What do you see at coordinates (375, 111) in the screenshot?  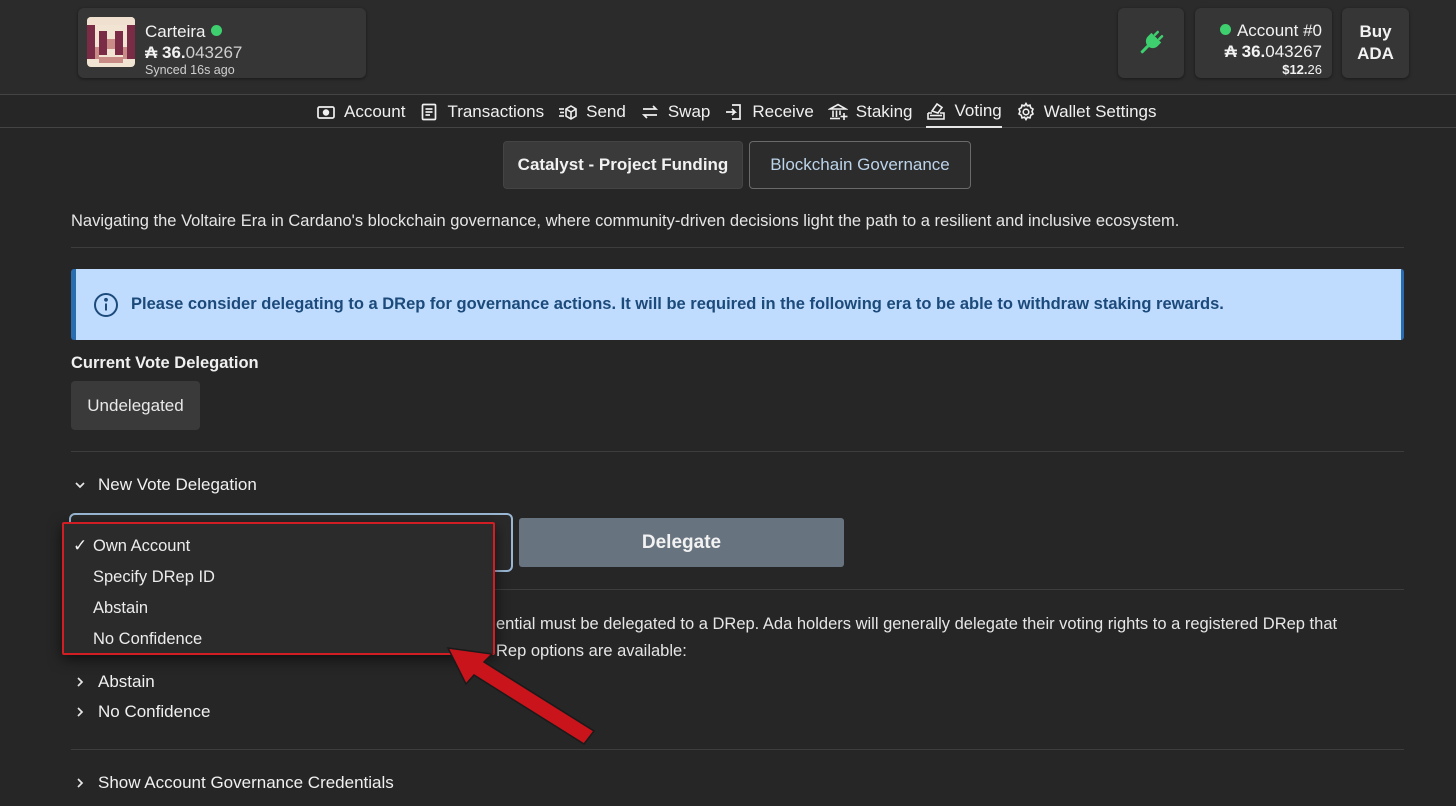 I see `nav-account-label: Account` at bounding box center [375, 111].